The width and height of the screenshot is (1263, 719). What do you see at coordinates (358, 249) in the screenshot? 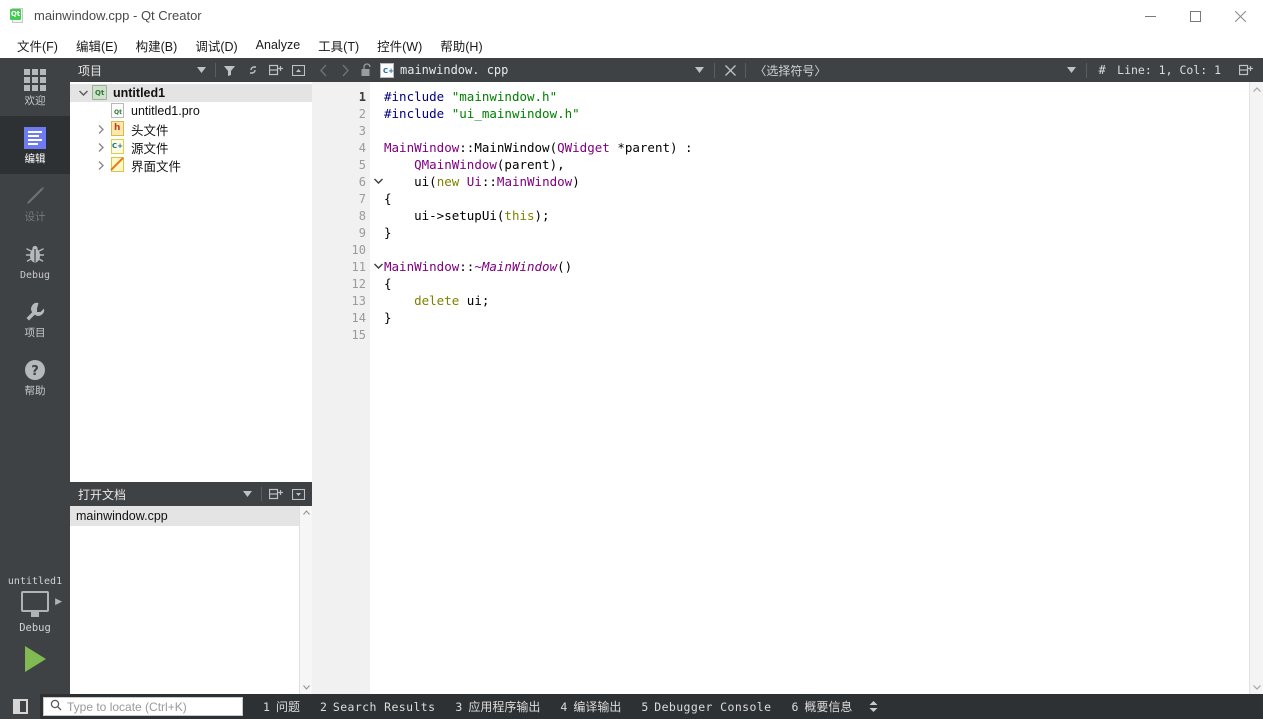
I see `line-number: 10` at bounding box center [358, 249].